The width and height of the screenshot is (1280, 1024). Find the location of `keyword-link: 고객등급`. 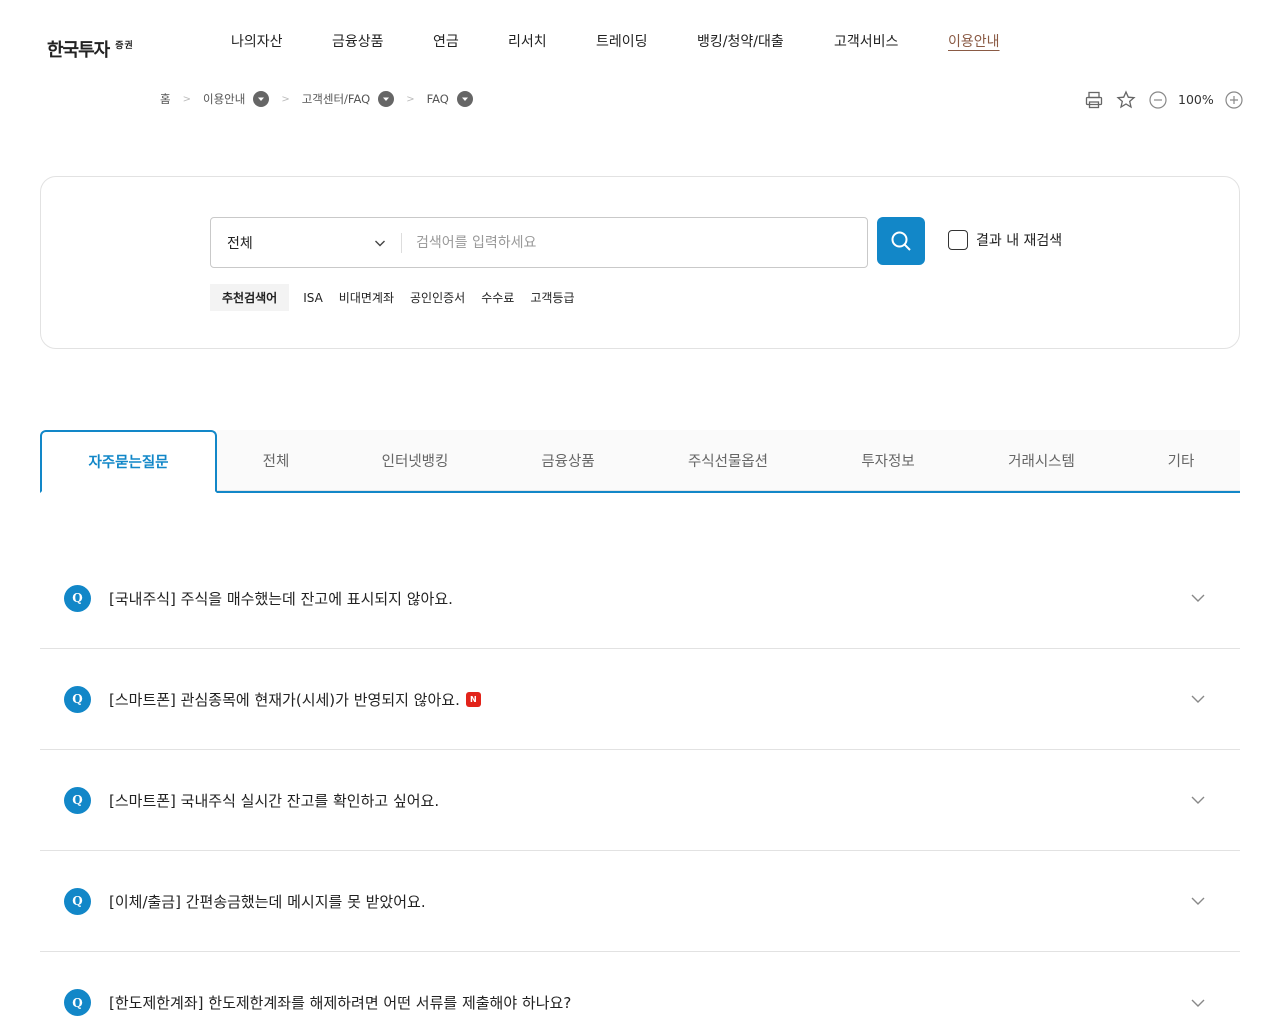

keyword-link: 고객등급 is located at coordinates (552, 297).